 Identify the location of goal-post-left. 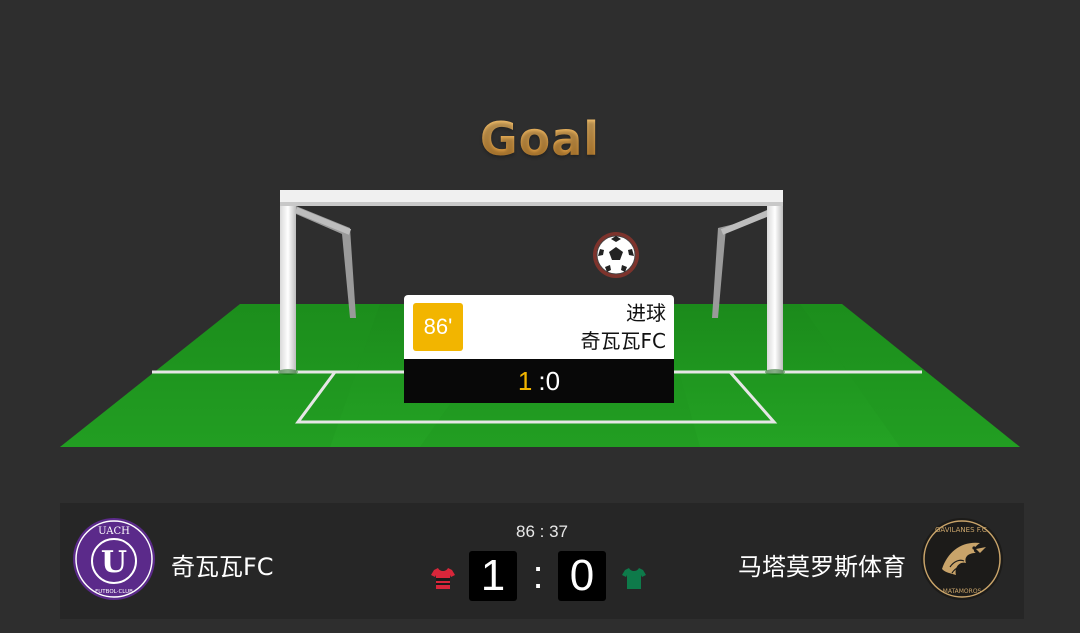
(288, 281).